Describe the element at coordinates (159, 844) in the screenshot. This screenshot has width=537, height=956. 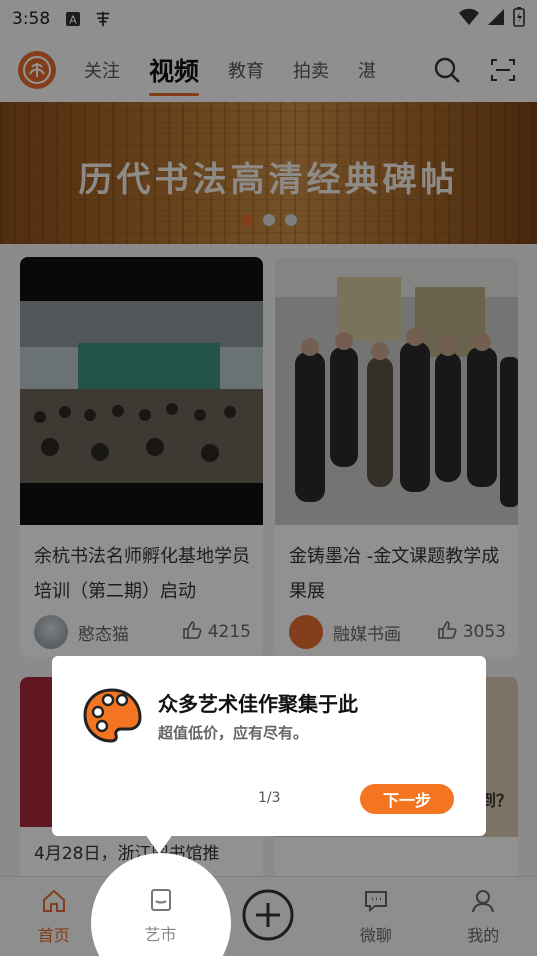
I see `popup-pointer` at that location.